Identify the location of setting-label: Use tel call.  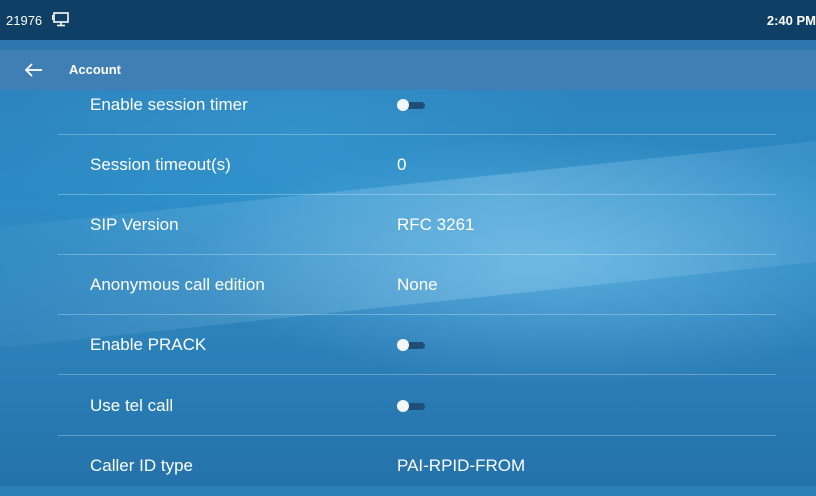
(132, 405).